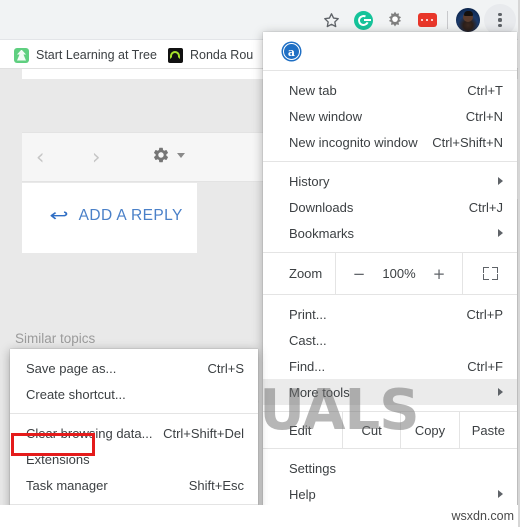 The image size is (520, 527). I want to click on zoom-out-button: −, so click(359, 274).